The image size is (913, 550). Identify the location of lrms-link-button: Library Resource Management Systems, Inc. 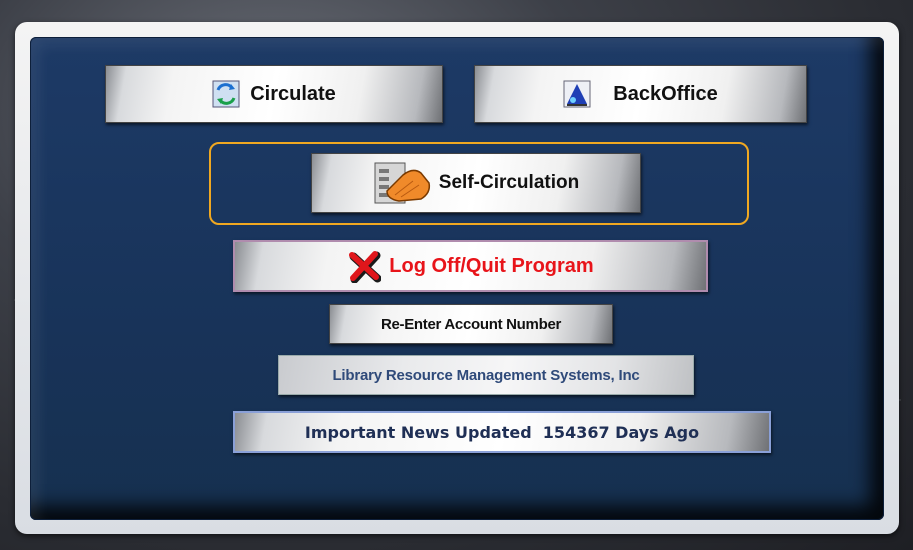
(486, 375).